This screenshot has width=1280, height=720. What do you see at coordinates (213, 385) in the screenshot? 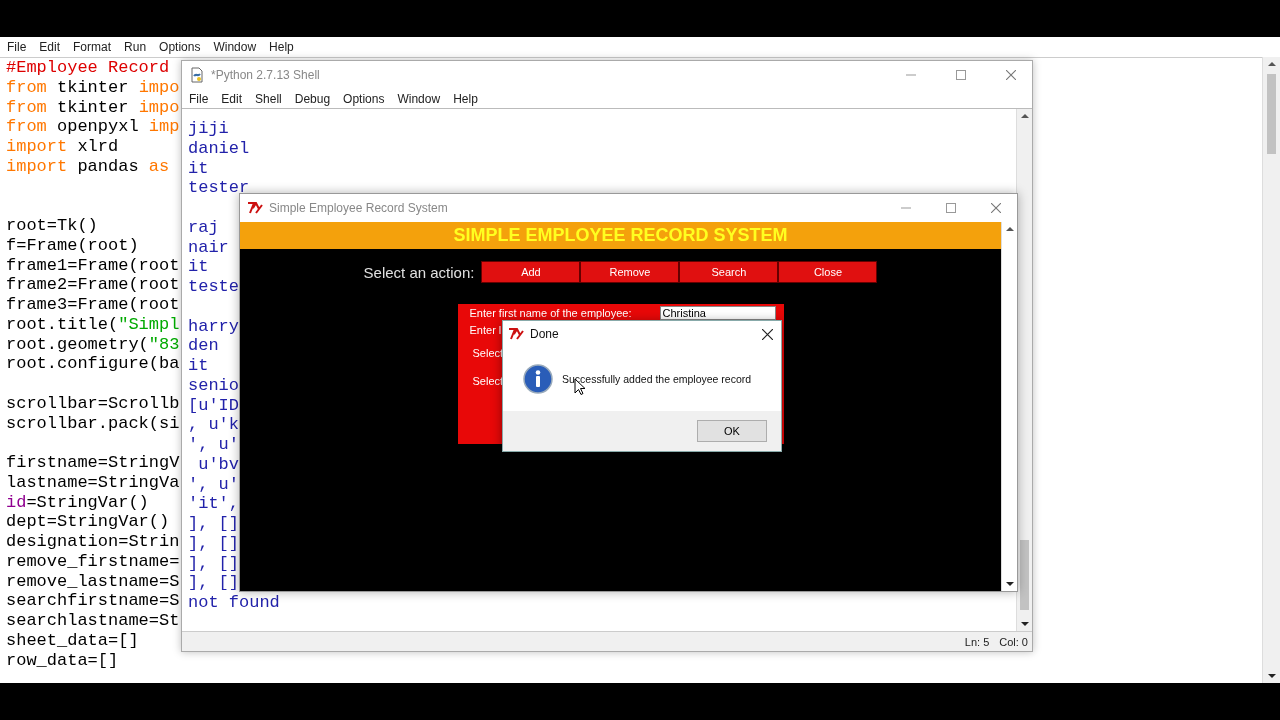
I see `output-line: senio` at bounding box center [213, 385].